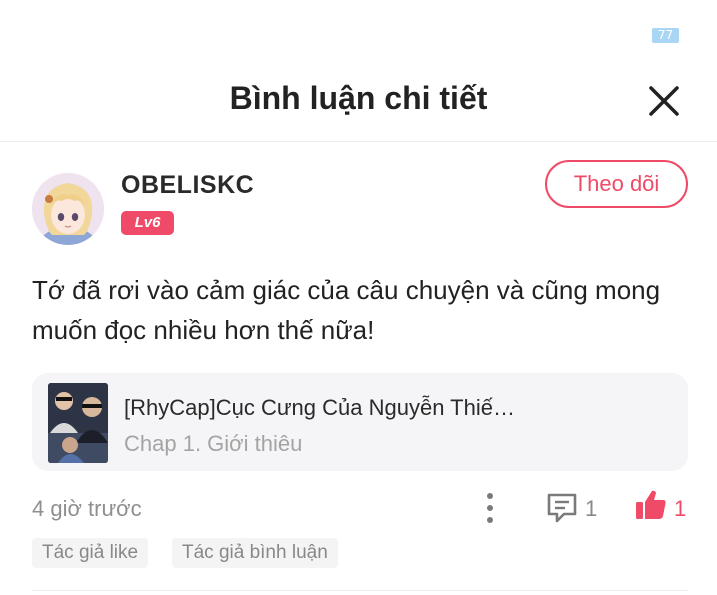 The width and height of the screenshot is (717, 595). Describe the element at coordinates (591, 508) in the screenshot. I see `reply-count: 1` at that location.